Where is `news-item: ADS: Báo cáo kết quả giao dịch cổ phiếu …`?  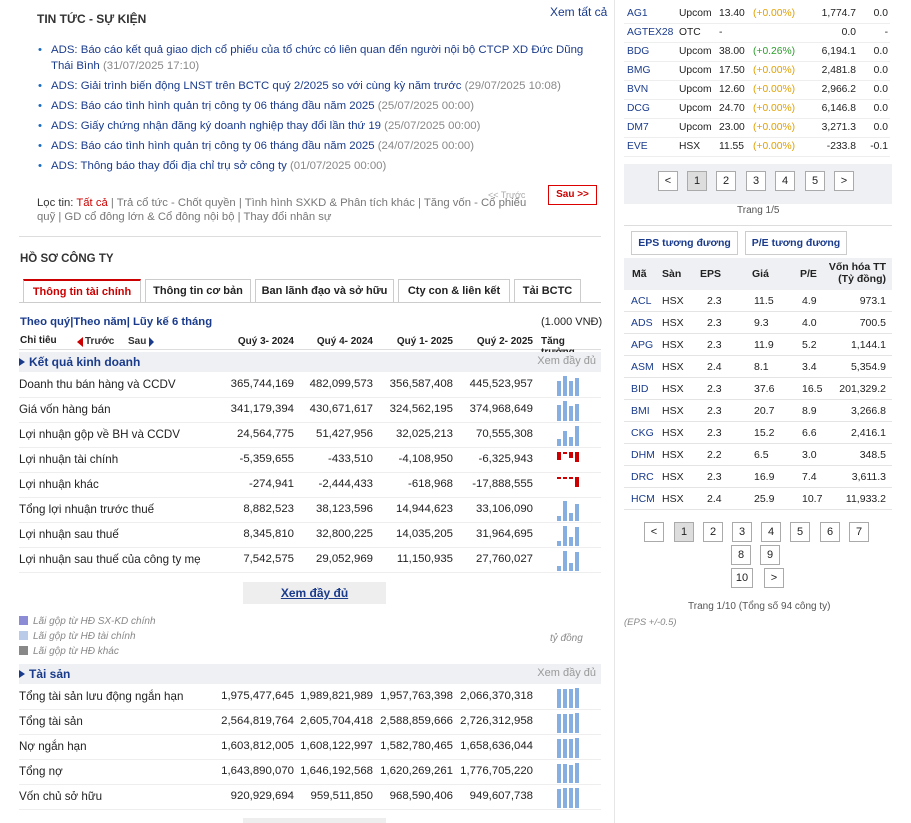
news-item: ADS: Báo cáo kết quả giao dịch cổ phiếu … is located at coordinates (320, 58).